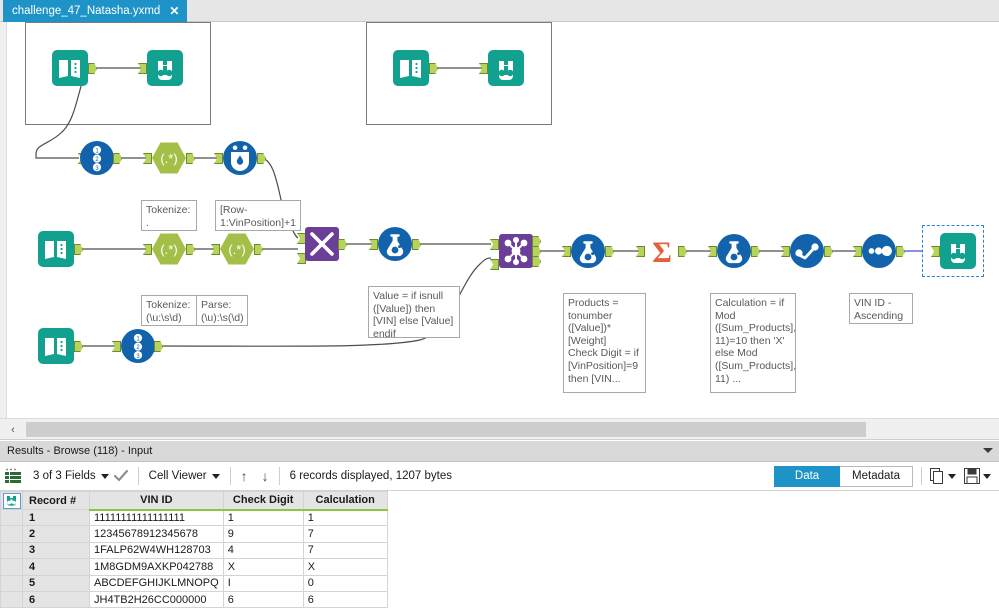 This screenshot has width=999, height=612. I want to click on scroll-up-button: ↑, so click(244, 476).